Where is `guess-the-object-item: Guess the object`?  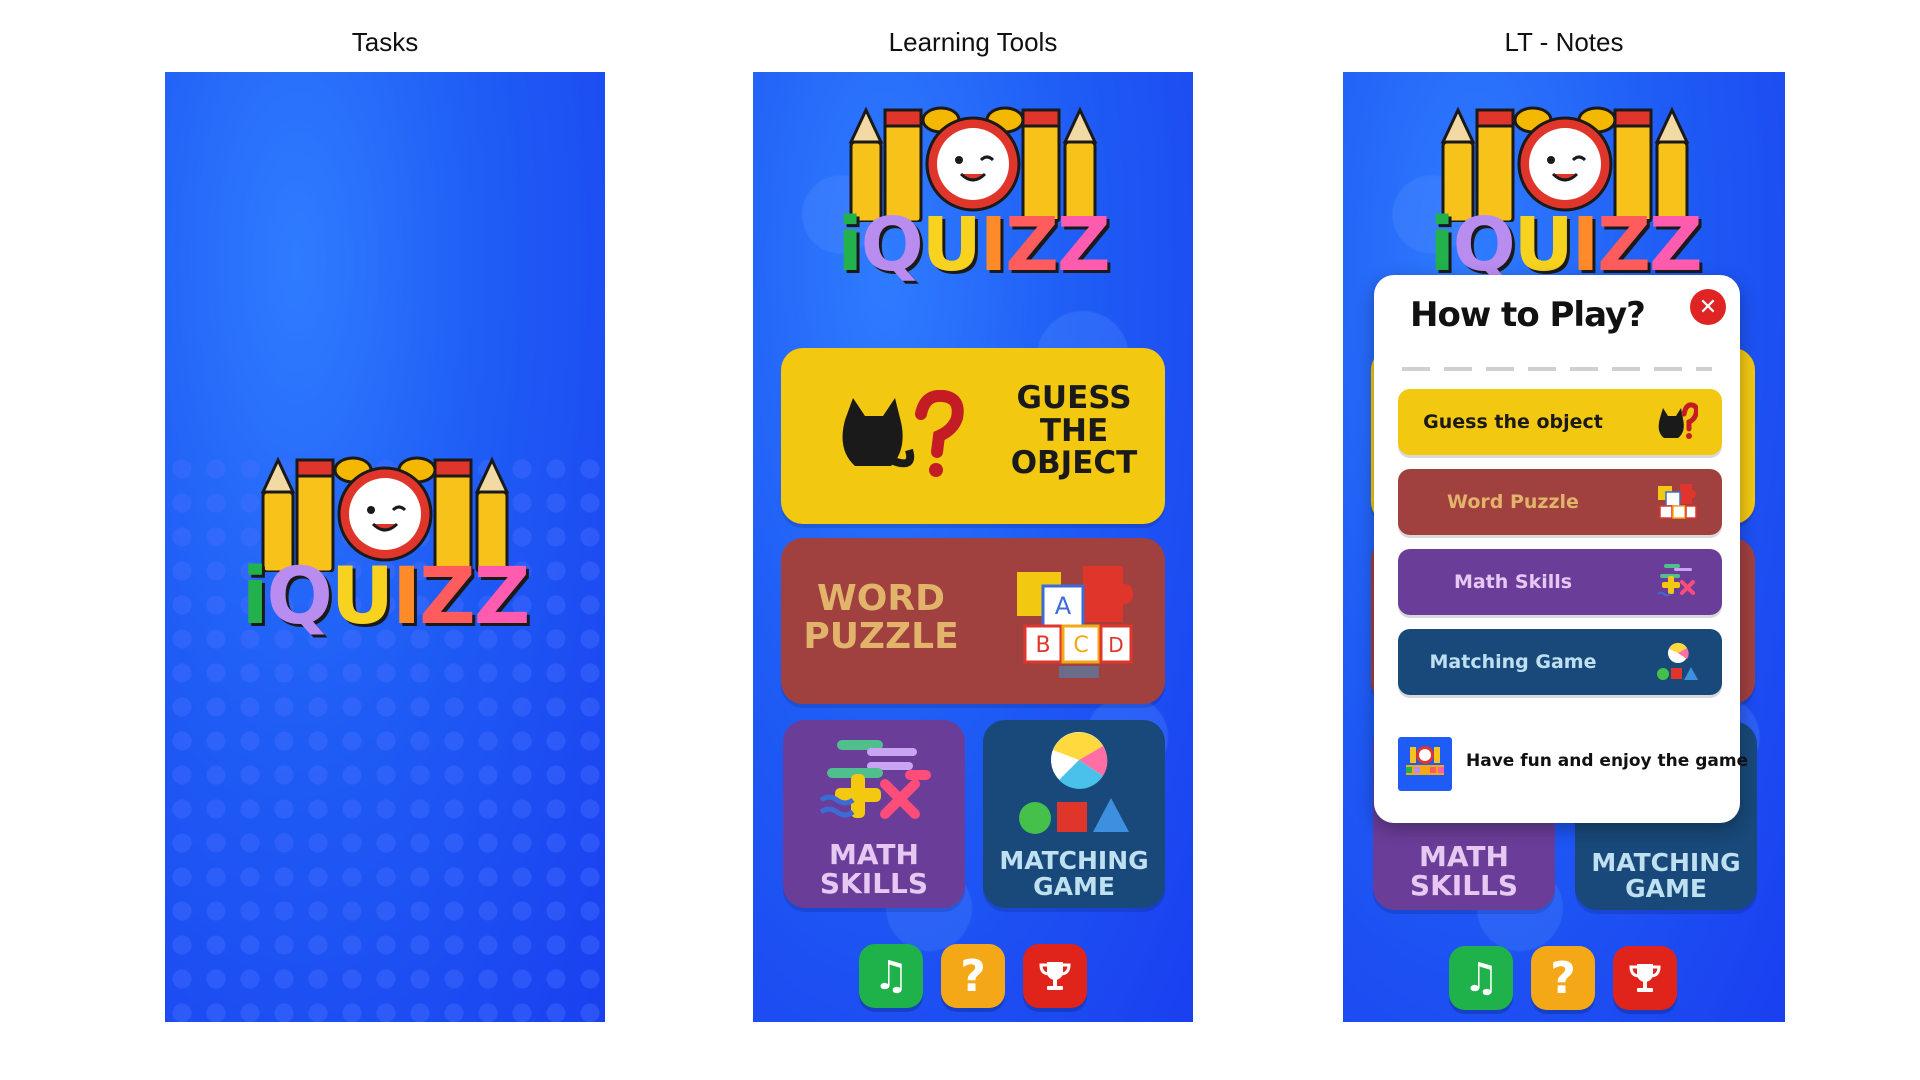
guess-the-object-item: Guess the object is located at coordinates (1560, 422).